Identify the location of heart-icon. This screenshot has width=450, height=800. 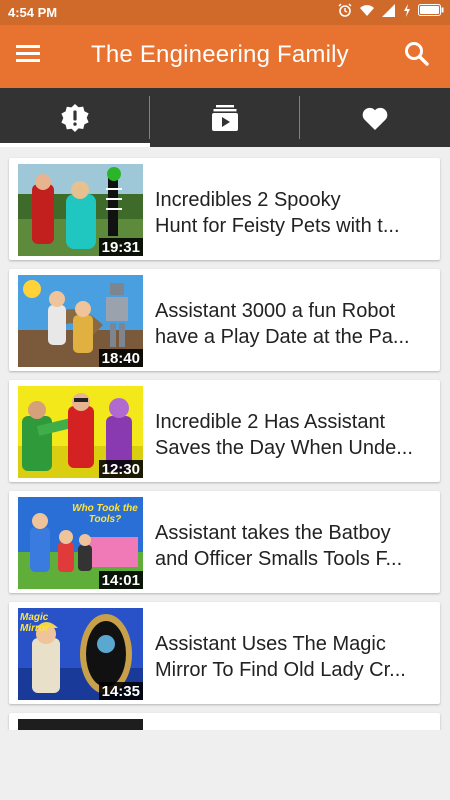
(375, 118).